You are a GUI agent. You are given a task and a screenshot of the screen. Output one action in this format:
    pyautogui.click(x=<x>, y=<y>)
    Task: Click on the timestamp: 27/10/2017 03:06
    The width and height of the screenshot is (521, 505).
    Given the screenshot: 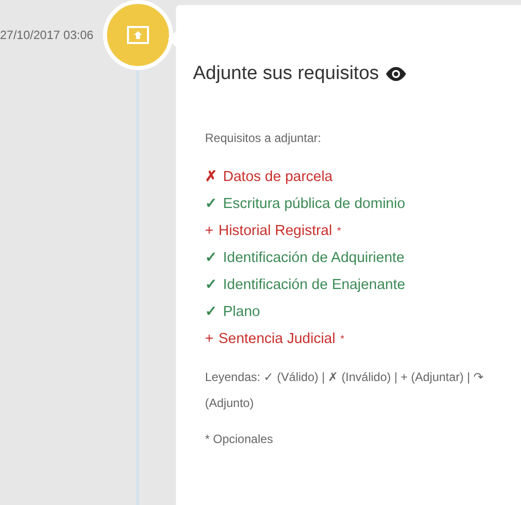 What is the action you would take?
    pyautogui.click(x=47, y=35)
    